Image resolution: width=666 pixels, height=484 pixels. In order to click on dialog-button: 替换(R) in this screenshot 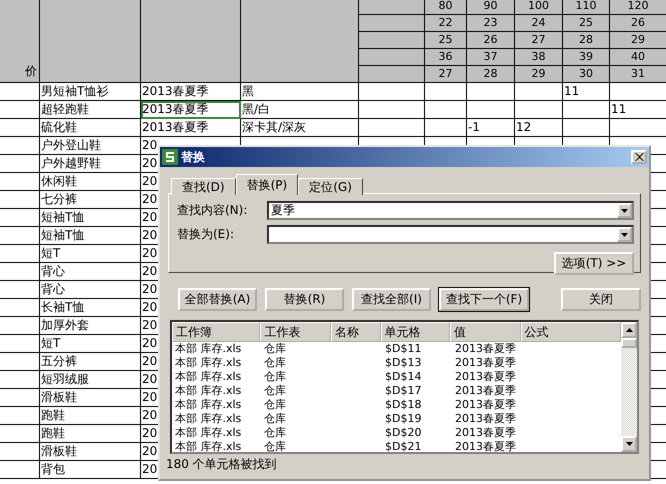, I will do `click(304, 299)`.